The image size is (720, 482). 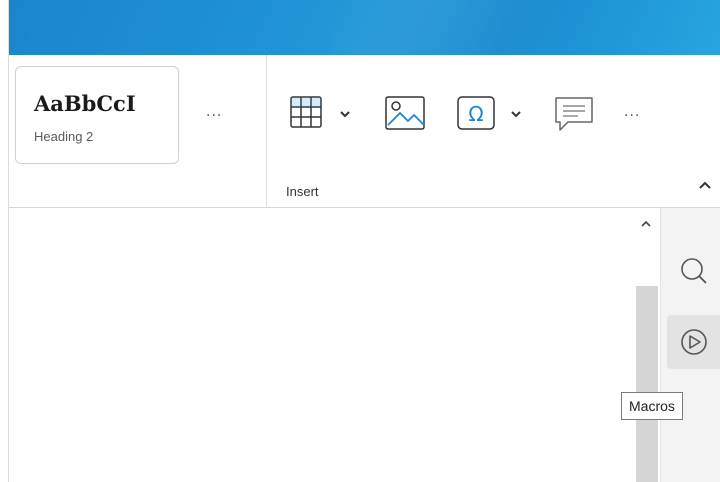 I want to click on svg-text: Ω, so click(x=475, y=114).